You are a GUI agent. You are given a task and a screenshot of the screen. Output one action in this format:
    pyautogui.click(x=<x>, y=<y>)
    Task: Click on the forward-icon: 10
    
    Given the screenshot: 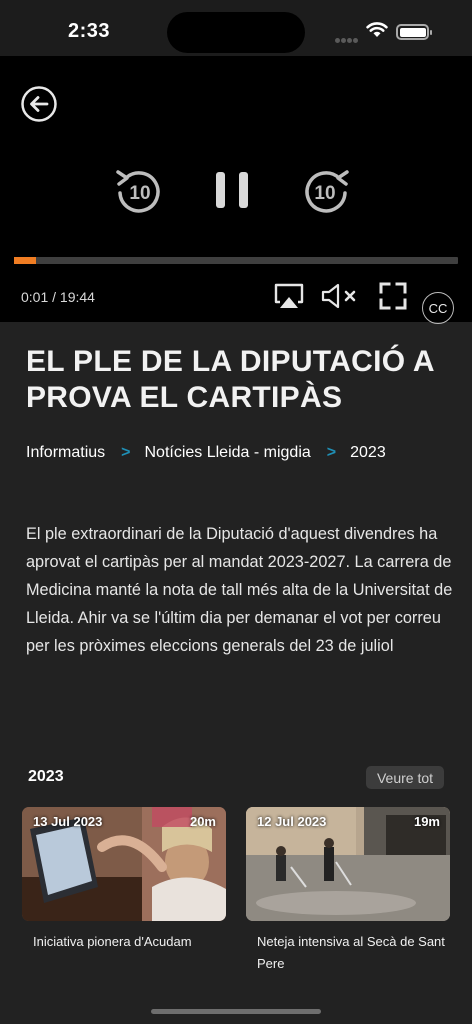 What is the action you would take?
    pyautogui.click(x=327, y=191)
    